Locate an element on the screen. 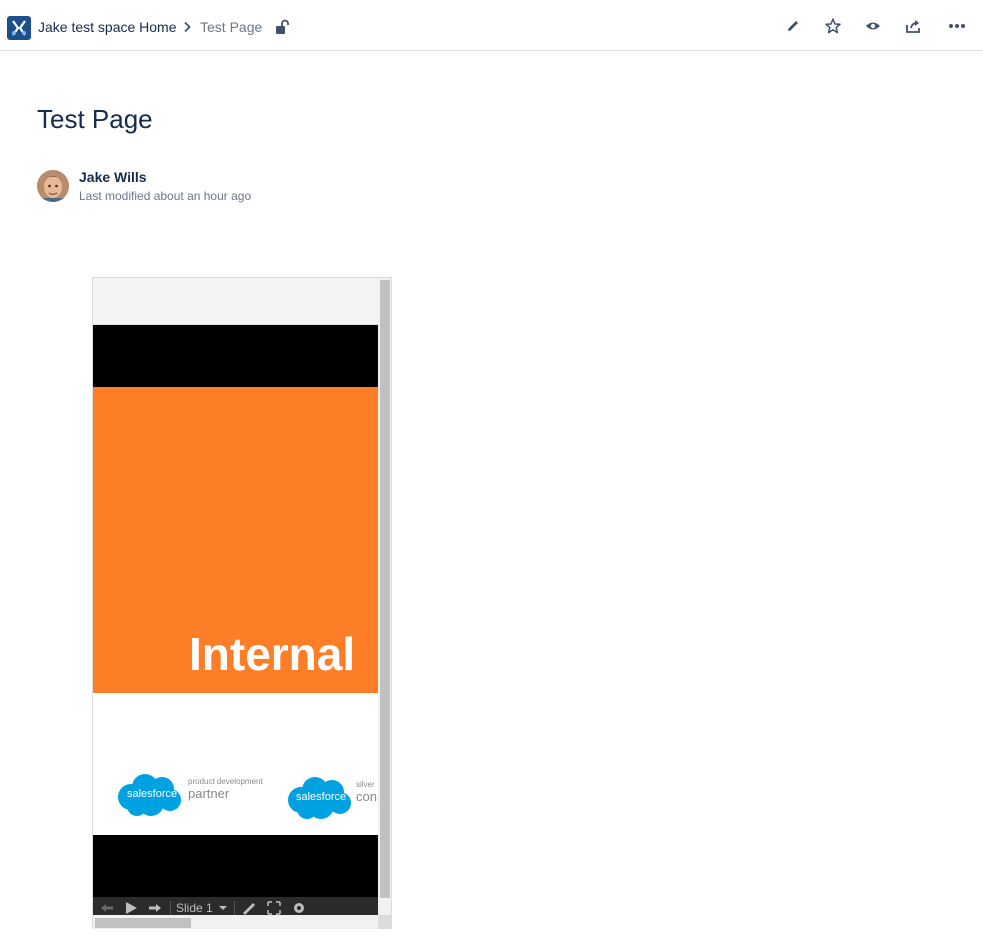  top-bar: Jake test space Home Test Page is located at coordinates (491, 25).